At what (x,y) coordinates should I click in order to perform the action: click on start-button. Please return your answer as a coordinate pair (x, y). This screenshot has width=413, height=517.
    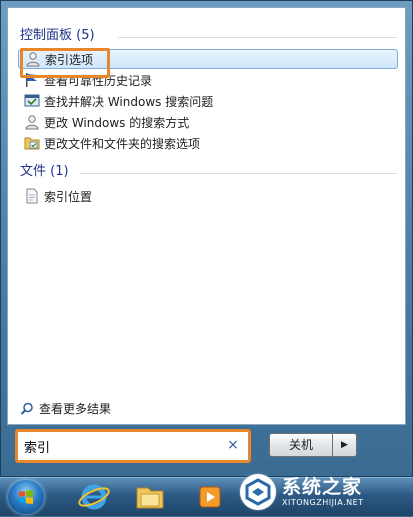
    Looking at the image, I should click on (26, 497).